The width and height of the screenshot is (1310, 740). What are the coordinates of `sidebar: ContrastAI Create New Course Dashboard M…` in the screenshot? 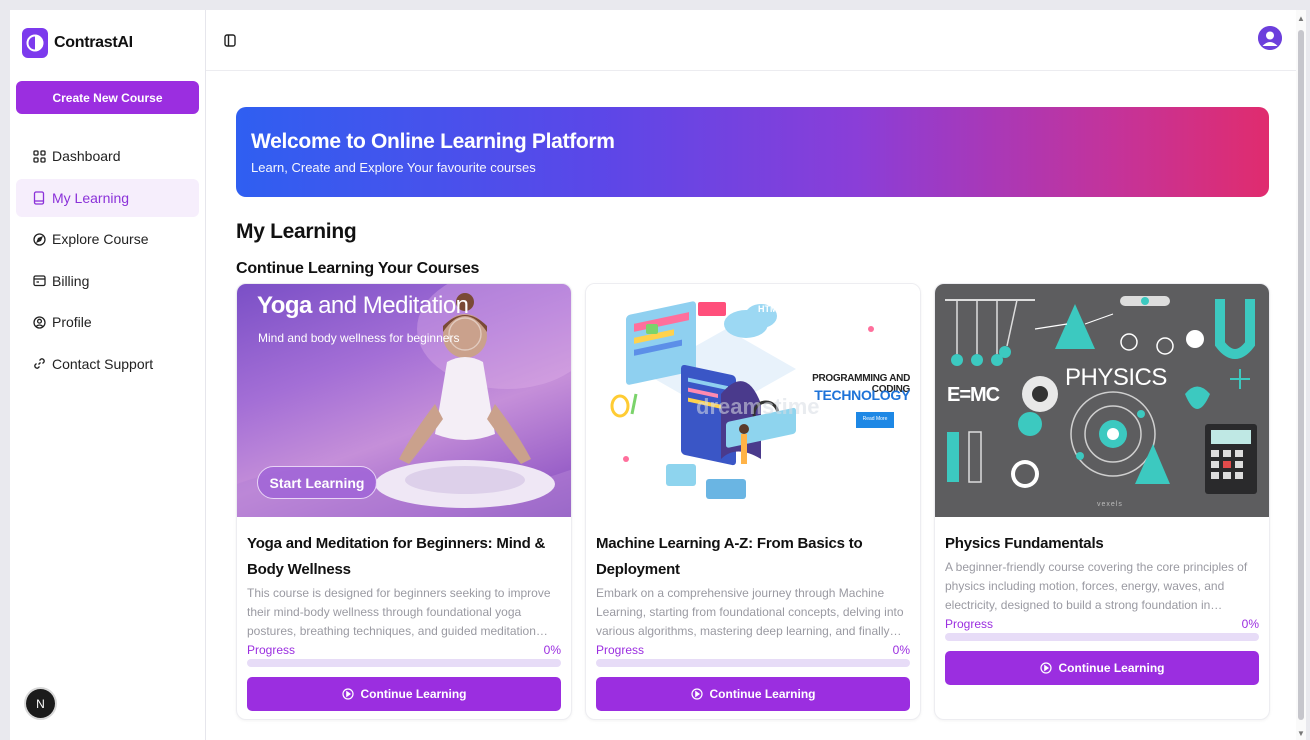 It's located at (108, 375).